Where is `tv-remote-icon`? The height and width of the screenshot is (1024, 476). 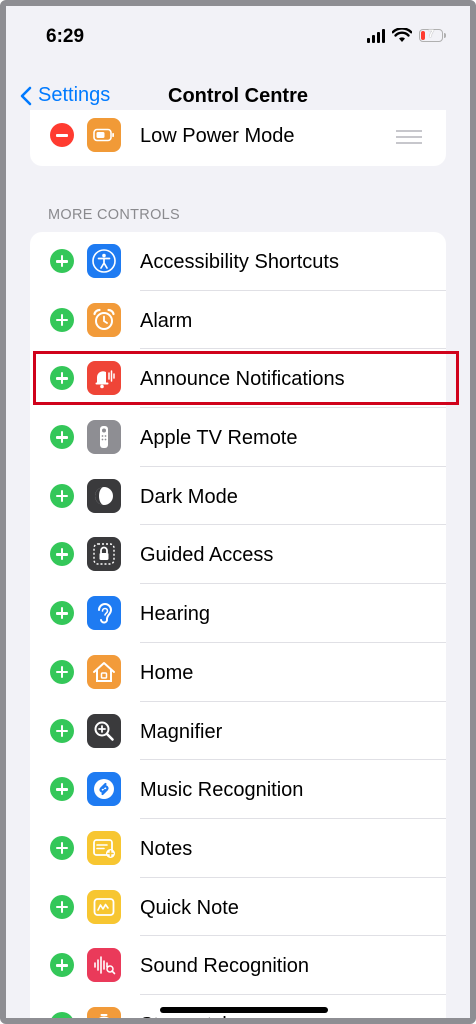
tv-remote-icon is located at coordinates (104, 437).